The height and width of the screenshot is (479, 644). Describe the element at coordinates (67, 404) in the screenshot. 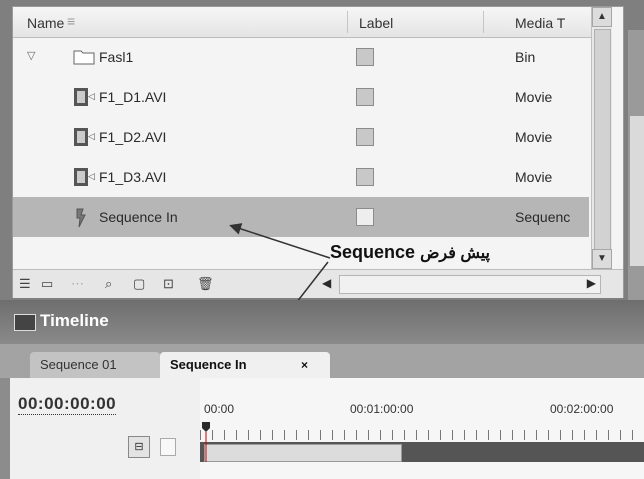

I see `current-timecode: 00:00:00:00` at that location.